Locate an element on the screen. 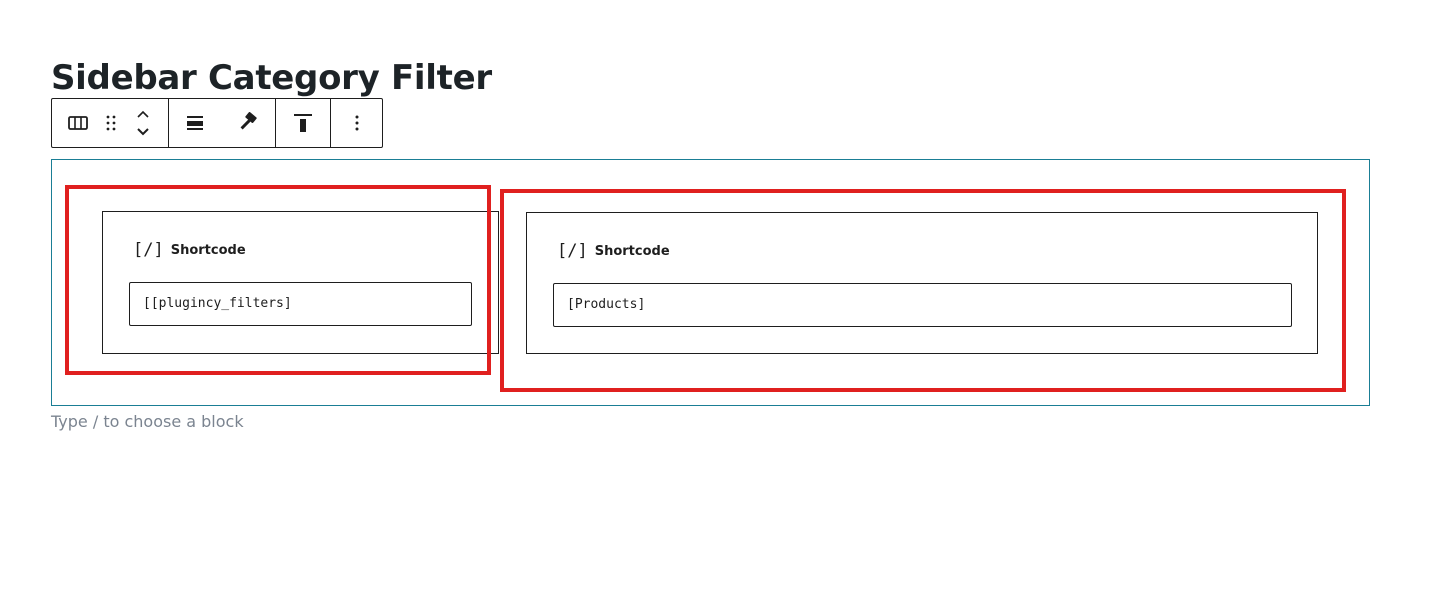  toolbar-group-position is located at coordinates (303, 123).